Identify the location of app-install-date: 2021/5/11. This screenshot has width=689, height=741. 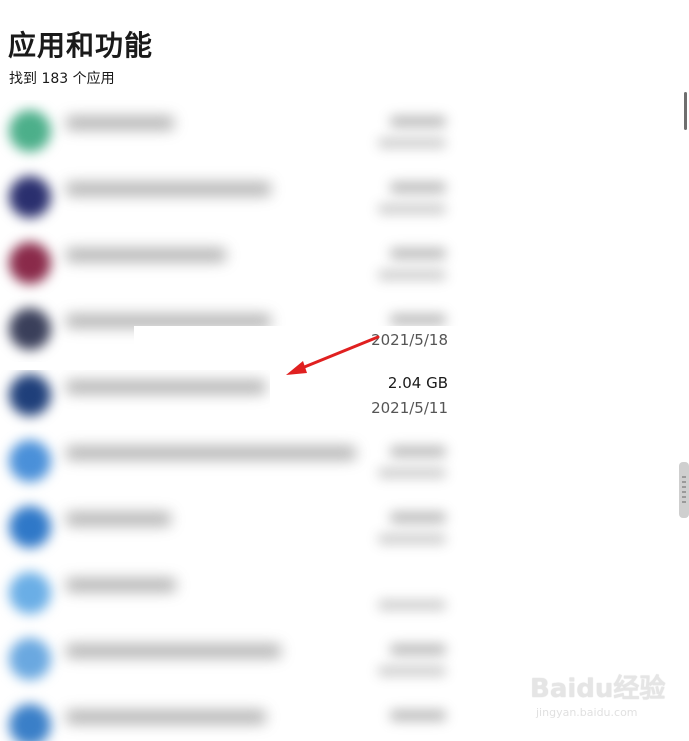
(409, 408).